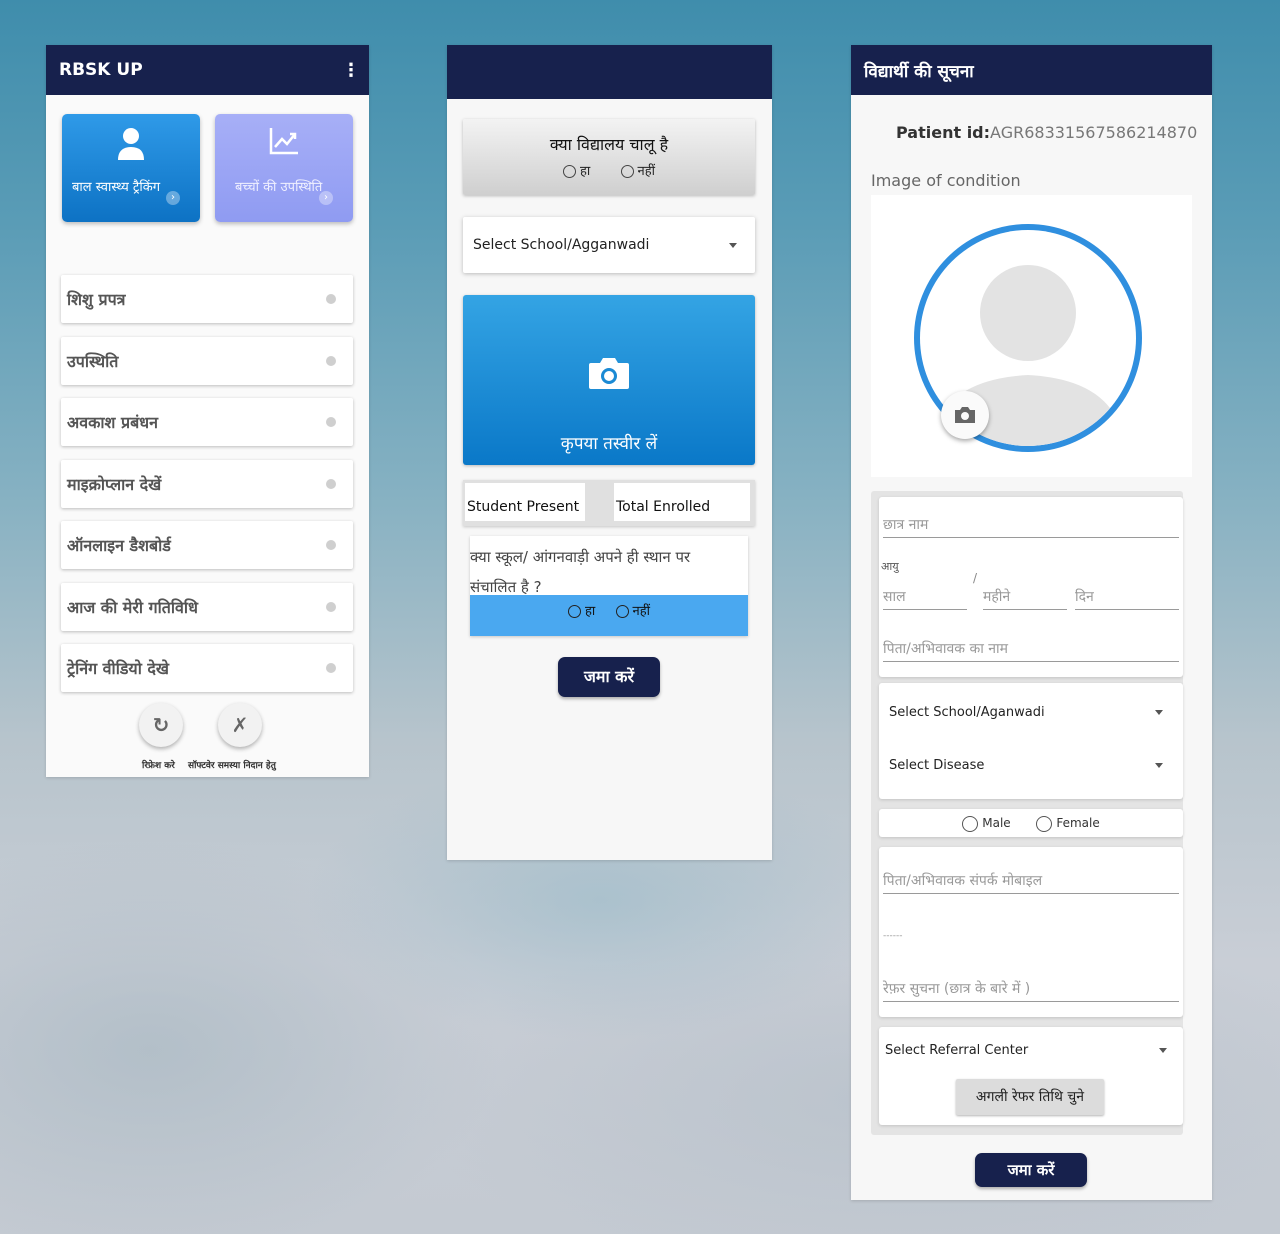 This screenshot has height=1234, width=1280. I want to click on app-bar, so click(609, 72).